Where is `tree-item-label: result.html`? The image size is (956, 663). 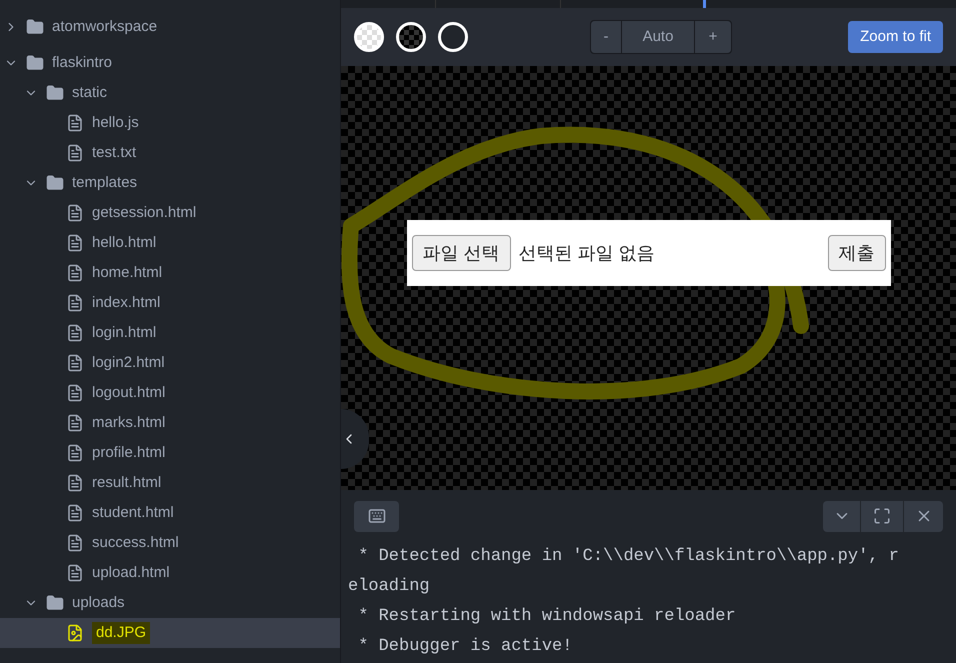 tree-item-label: result.html is located at coordinates (127, 482).